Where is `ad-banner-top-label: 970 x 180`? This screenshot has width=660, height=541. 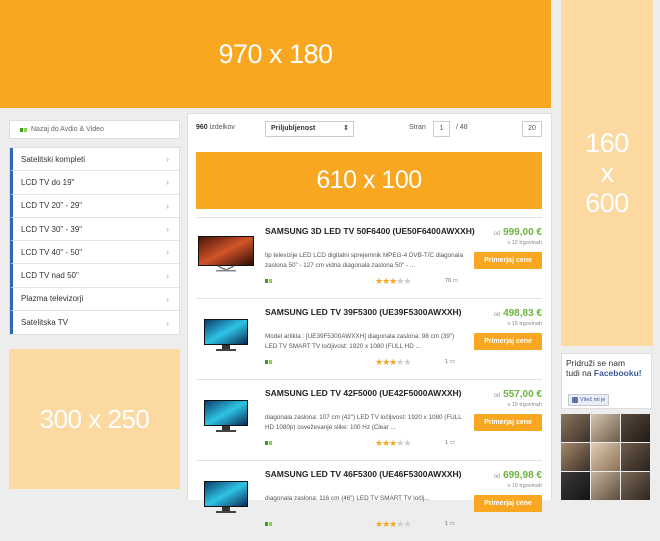
ad-banner-top-label: 970 x 180 is located at coordinates (275, 53).